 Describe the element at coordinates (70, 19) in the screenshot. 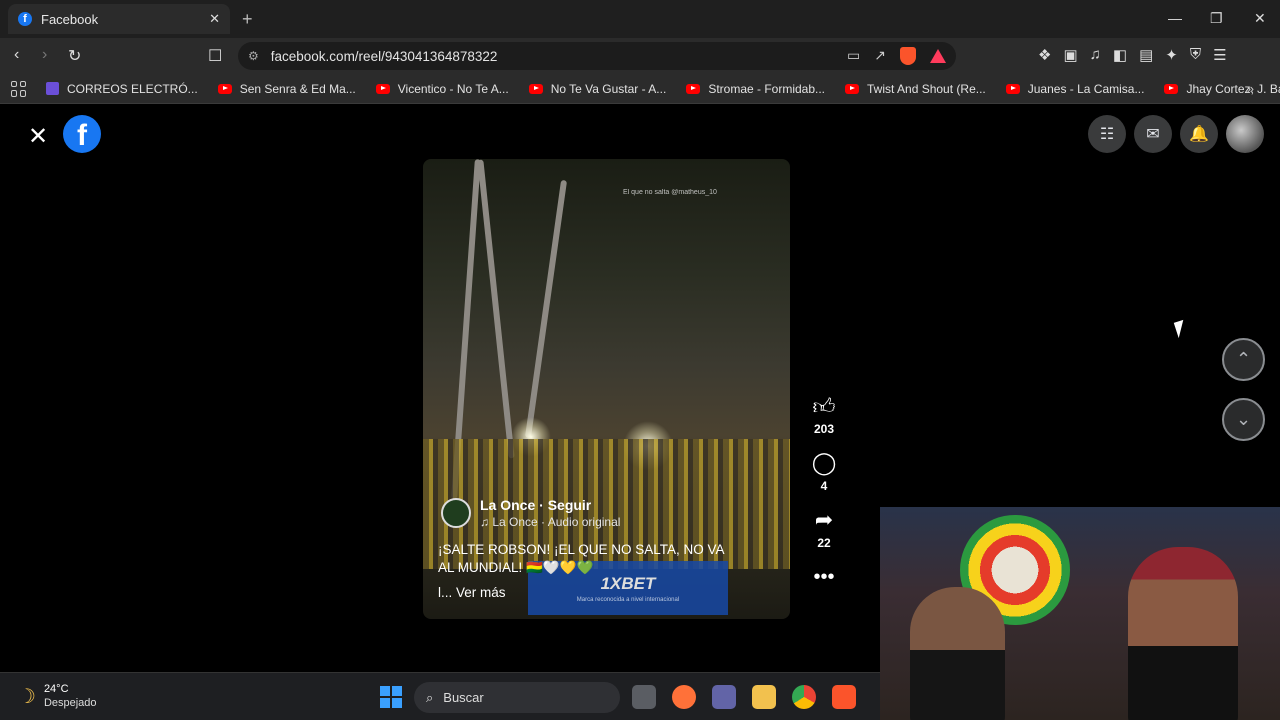

I see `tab-title: Facebook` at that location.